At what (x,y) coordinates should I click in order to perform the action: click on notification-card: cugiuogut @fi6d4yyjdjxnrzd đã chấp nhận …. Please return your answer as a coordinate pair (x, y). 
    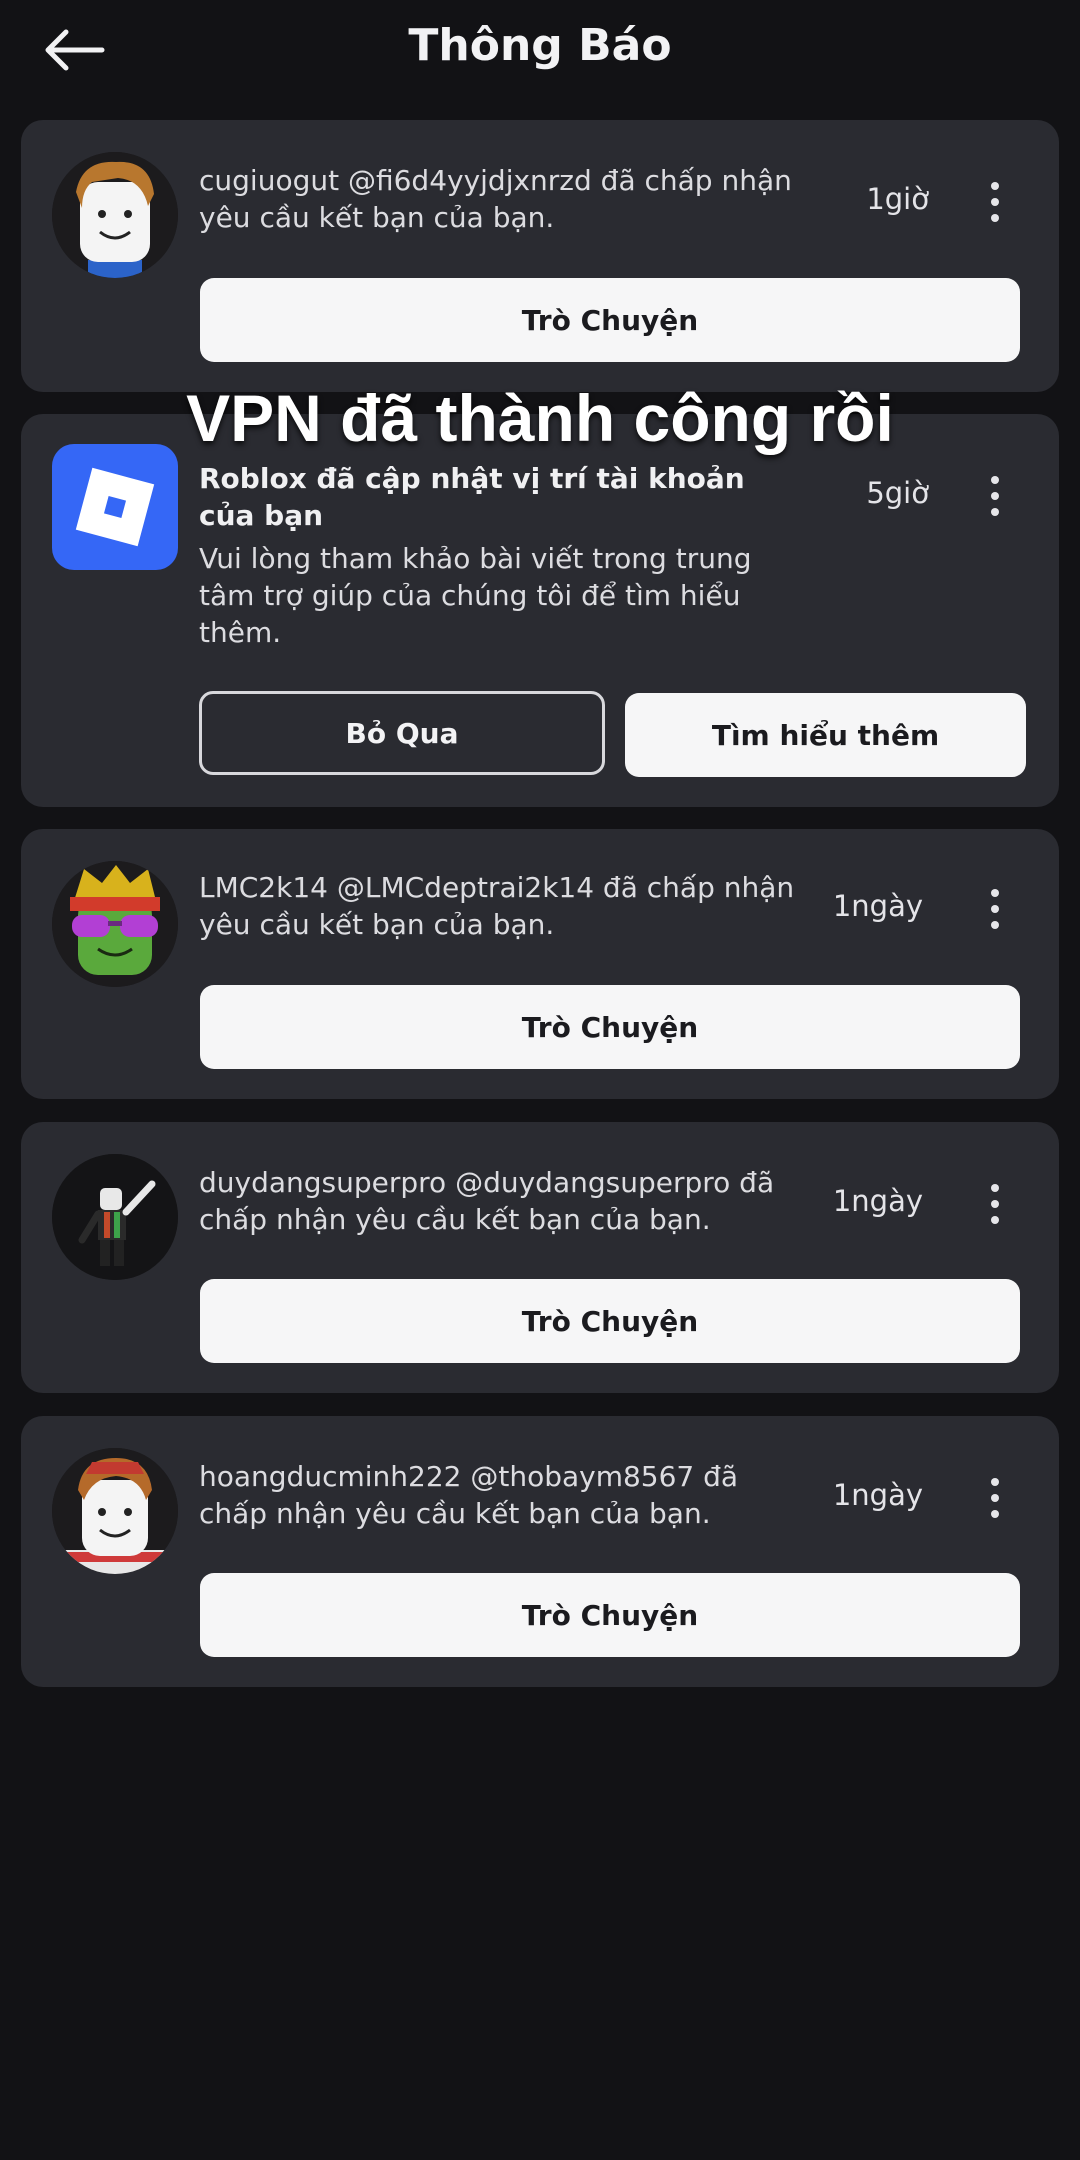
    Looking at the image, I should click on (540, 256).